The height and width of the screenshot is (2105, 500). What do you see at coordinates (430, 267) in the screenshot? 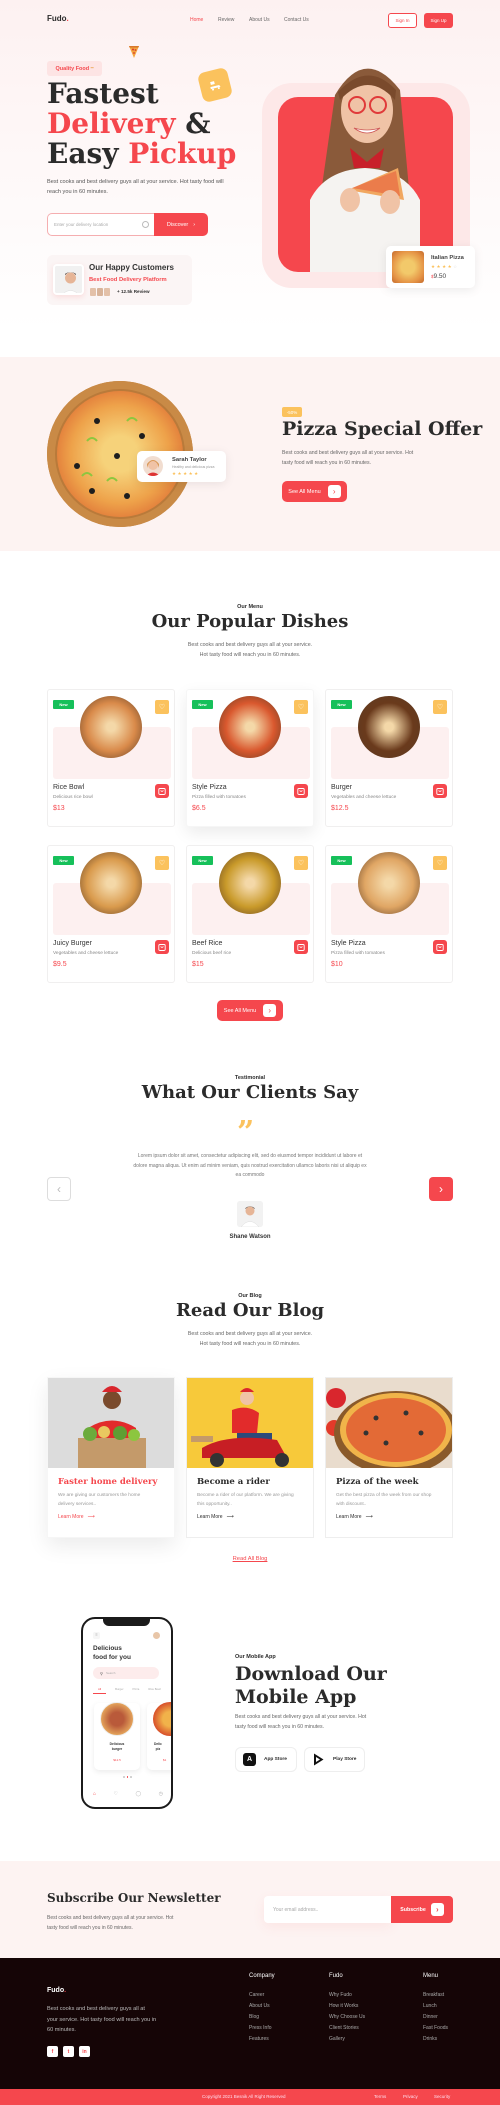
I see `italian-pizza-card: Italian Pizza ★★★★☆ $9.50` at bounding box center [430, 267].